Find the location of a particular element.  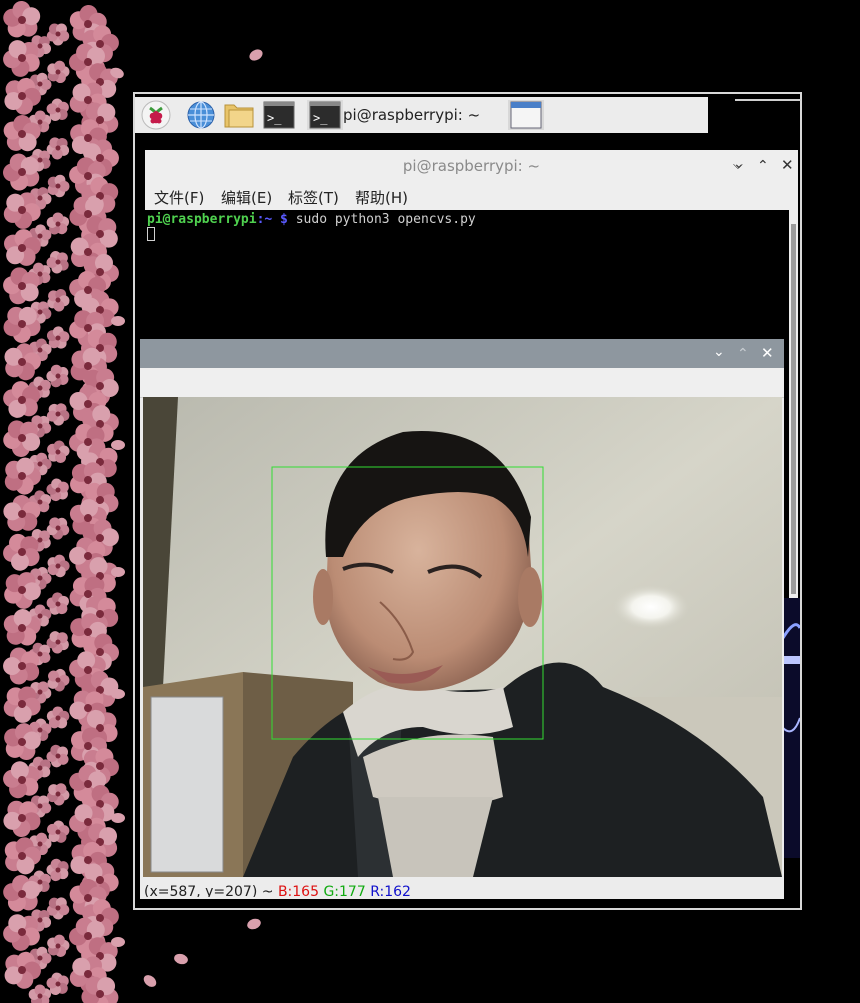

window-icon is located at coordinates (526, 115).